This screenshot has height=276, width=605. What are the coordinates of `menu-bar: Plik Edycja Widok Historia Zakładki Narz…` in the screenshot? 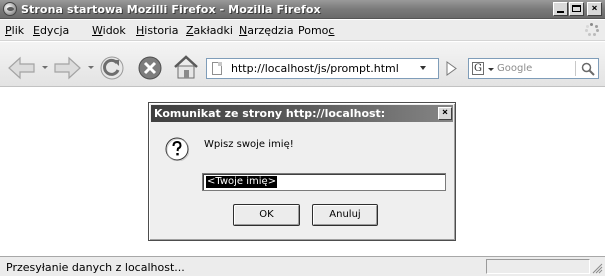 It's located at (302, 30).